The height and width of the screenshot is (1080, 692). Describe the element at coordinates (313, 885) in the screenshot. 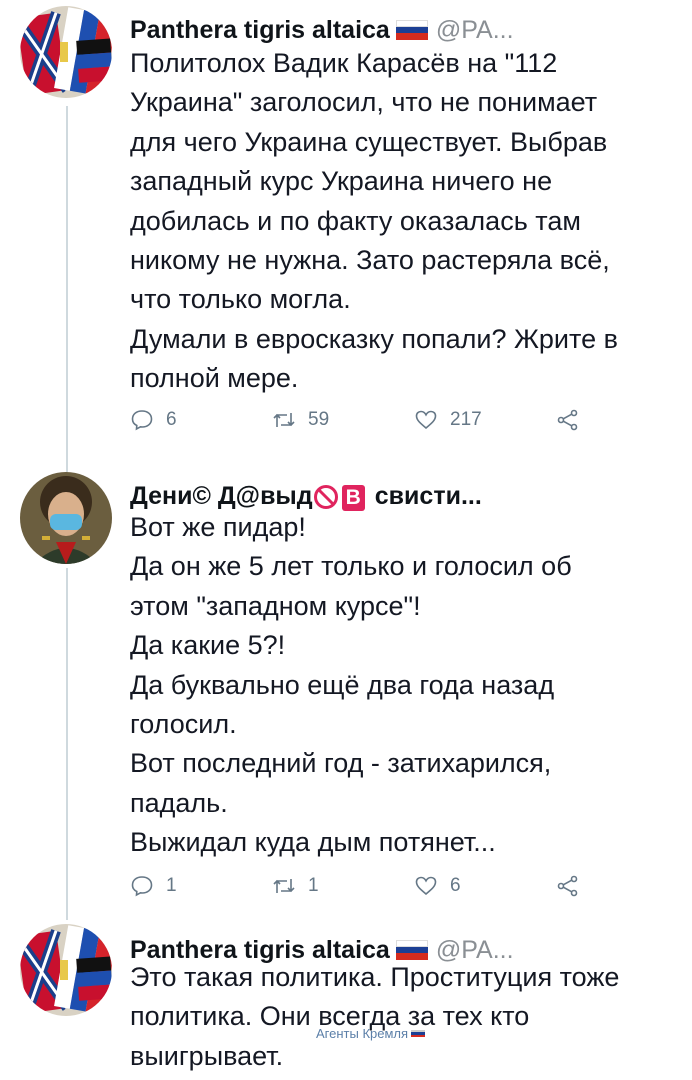

I see `retweet-count: 1` at that location.